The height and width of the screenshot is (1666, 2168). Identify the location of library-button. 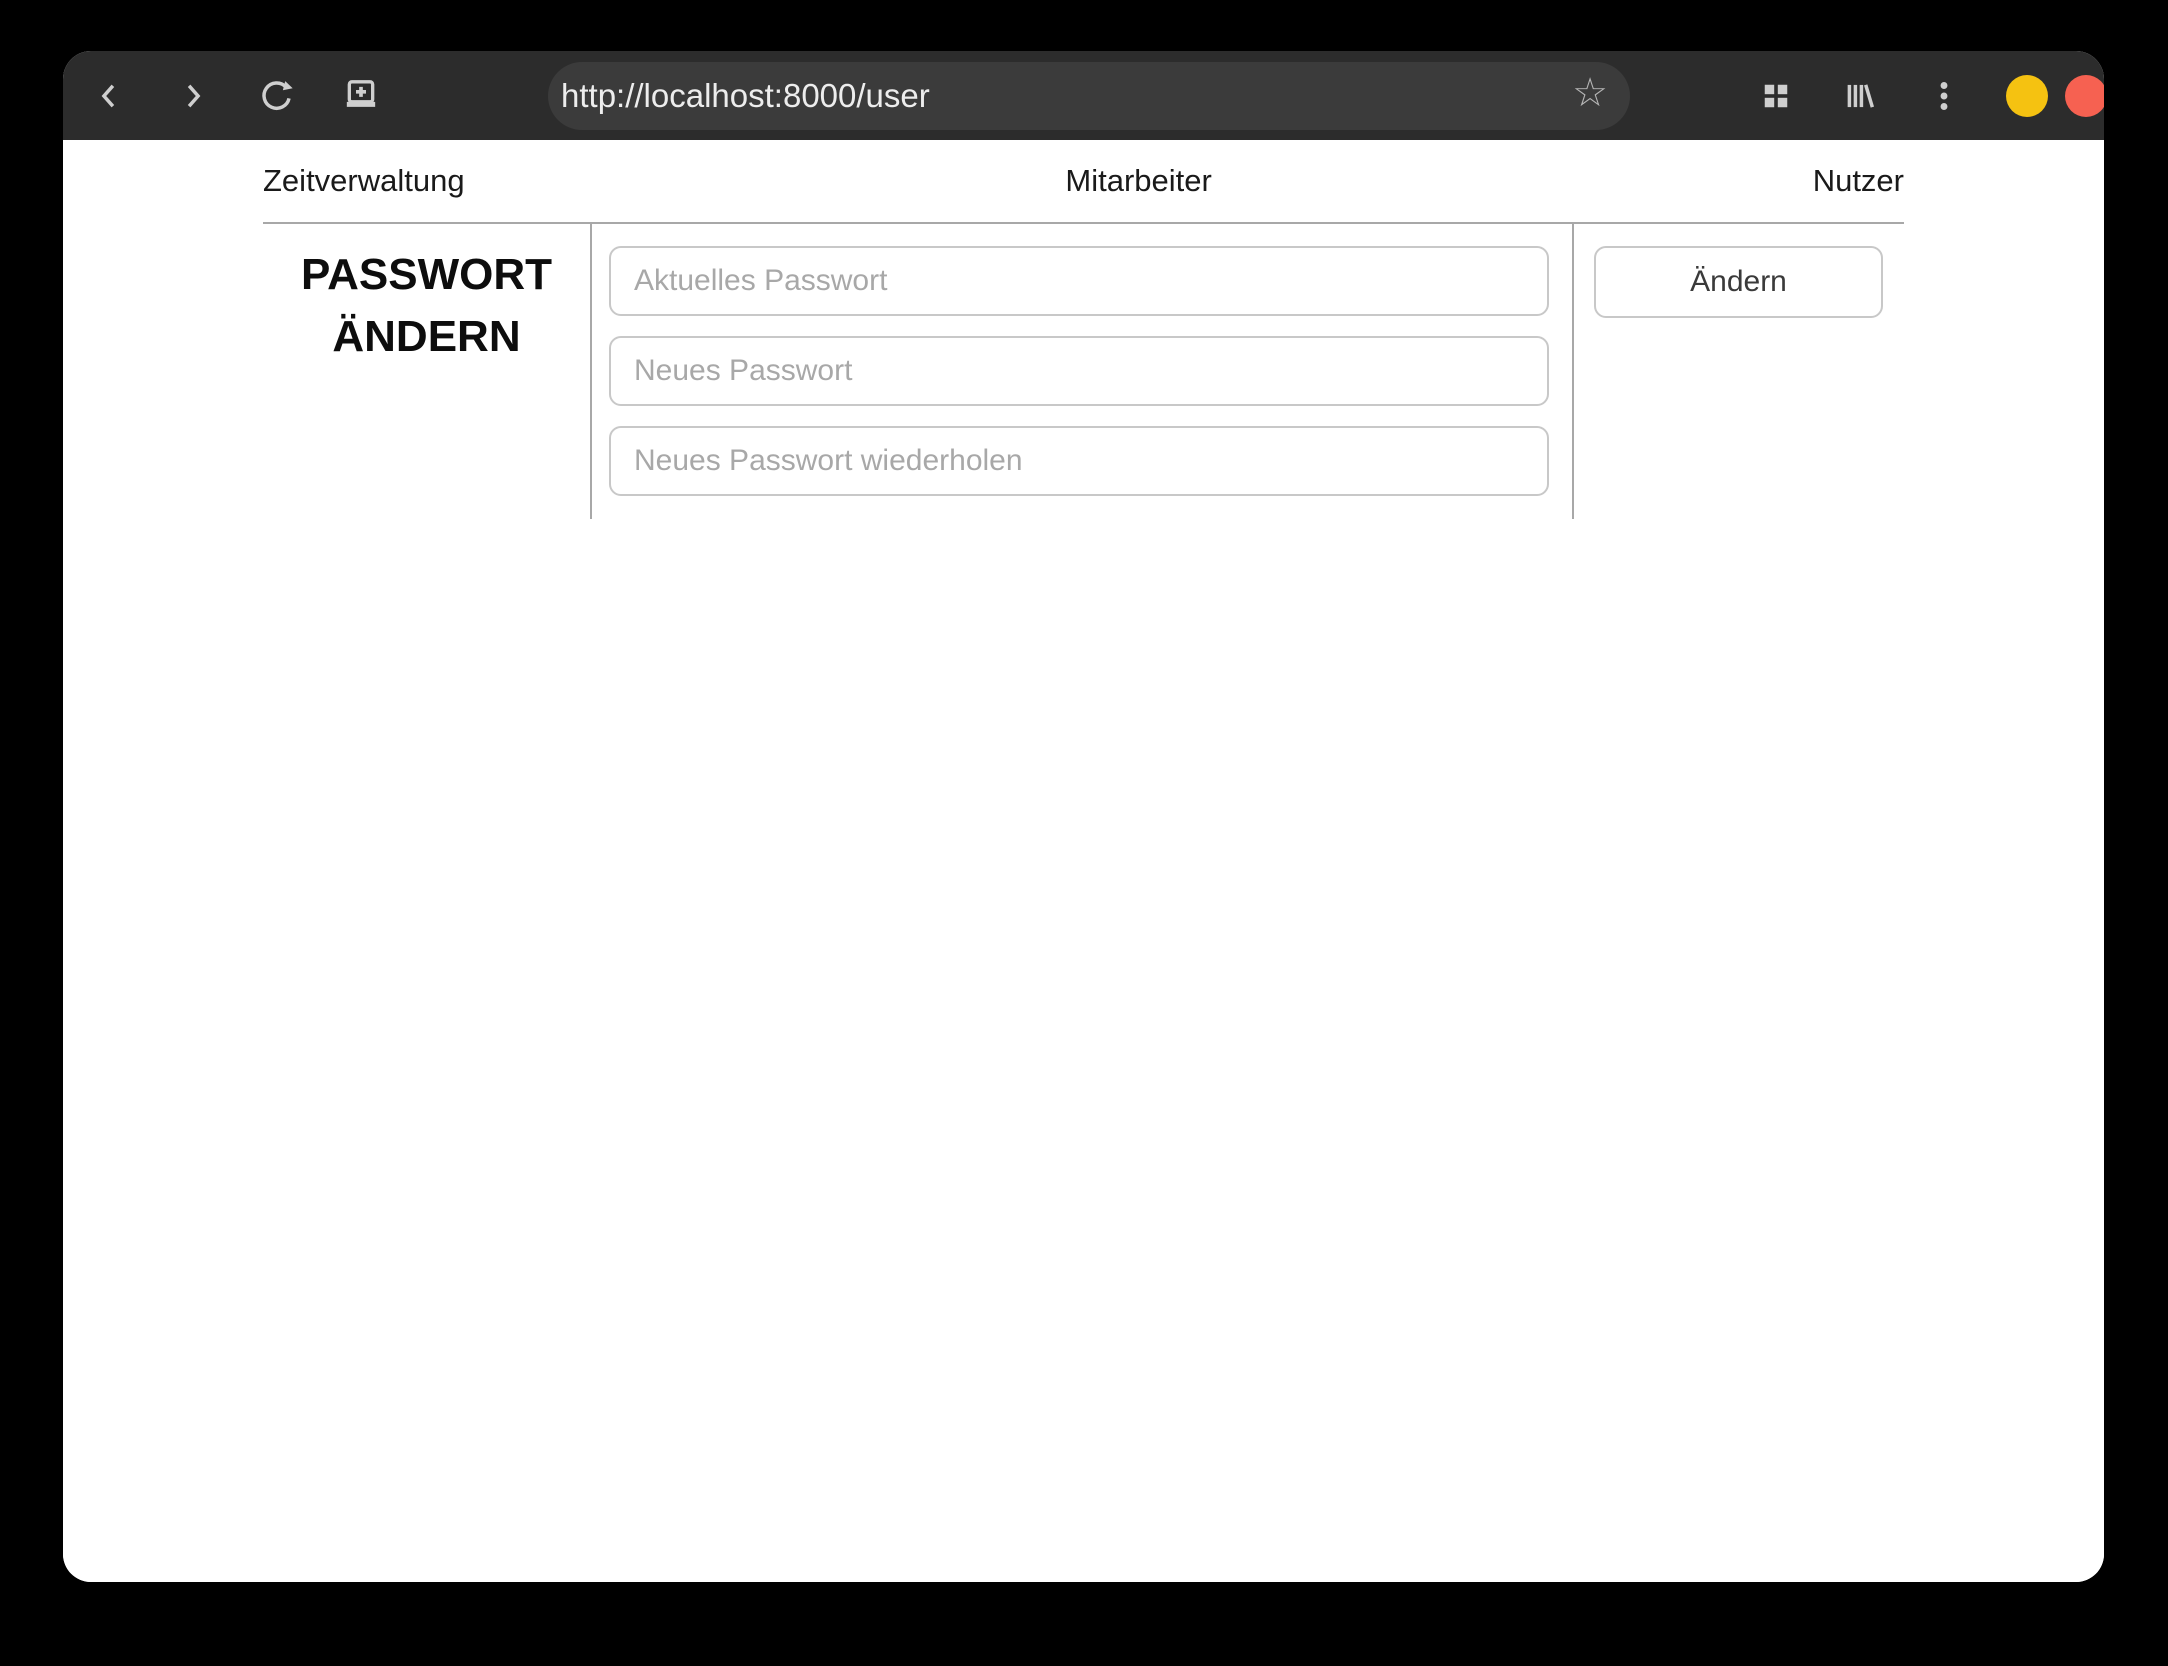
(1860, 96).